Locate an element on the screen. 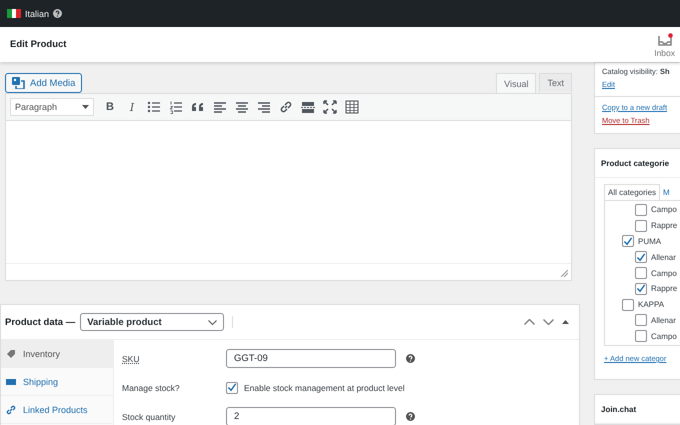 The image size is (680, 425). caret-icon is located at coordinates (85, 107).